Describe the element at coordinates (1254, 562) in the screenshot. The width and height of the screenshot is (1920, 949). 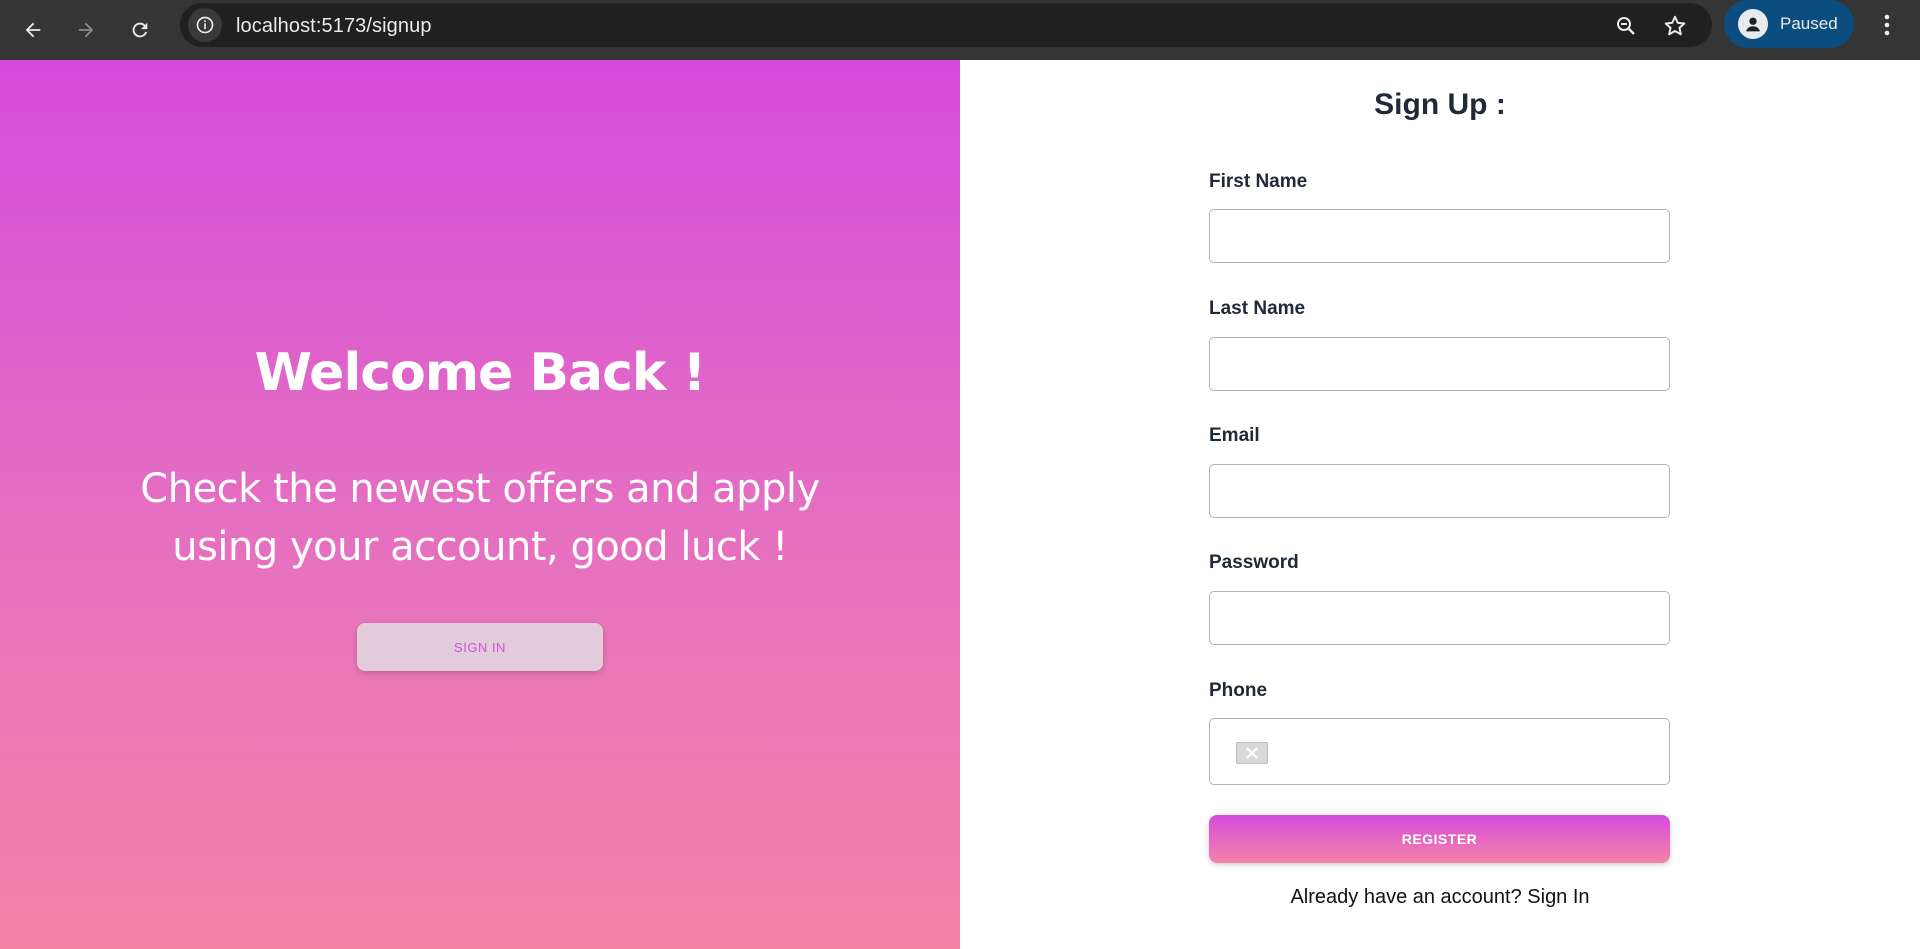
I see `password-label: Password` at that location.